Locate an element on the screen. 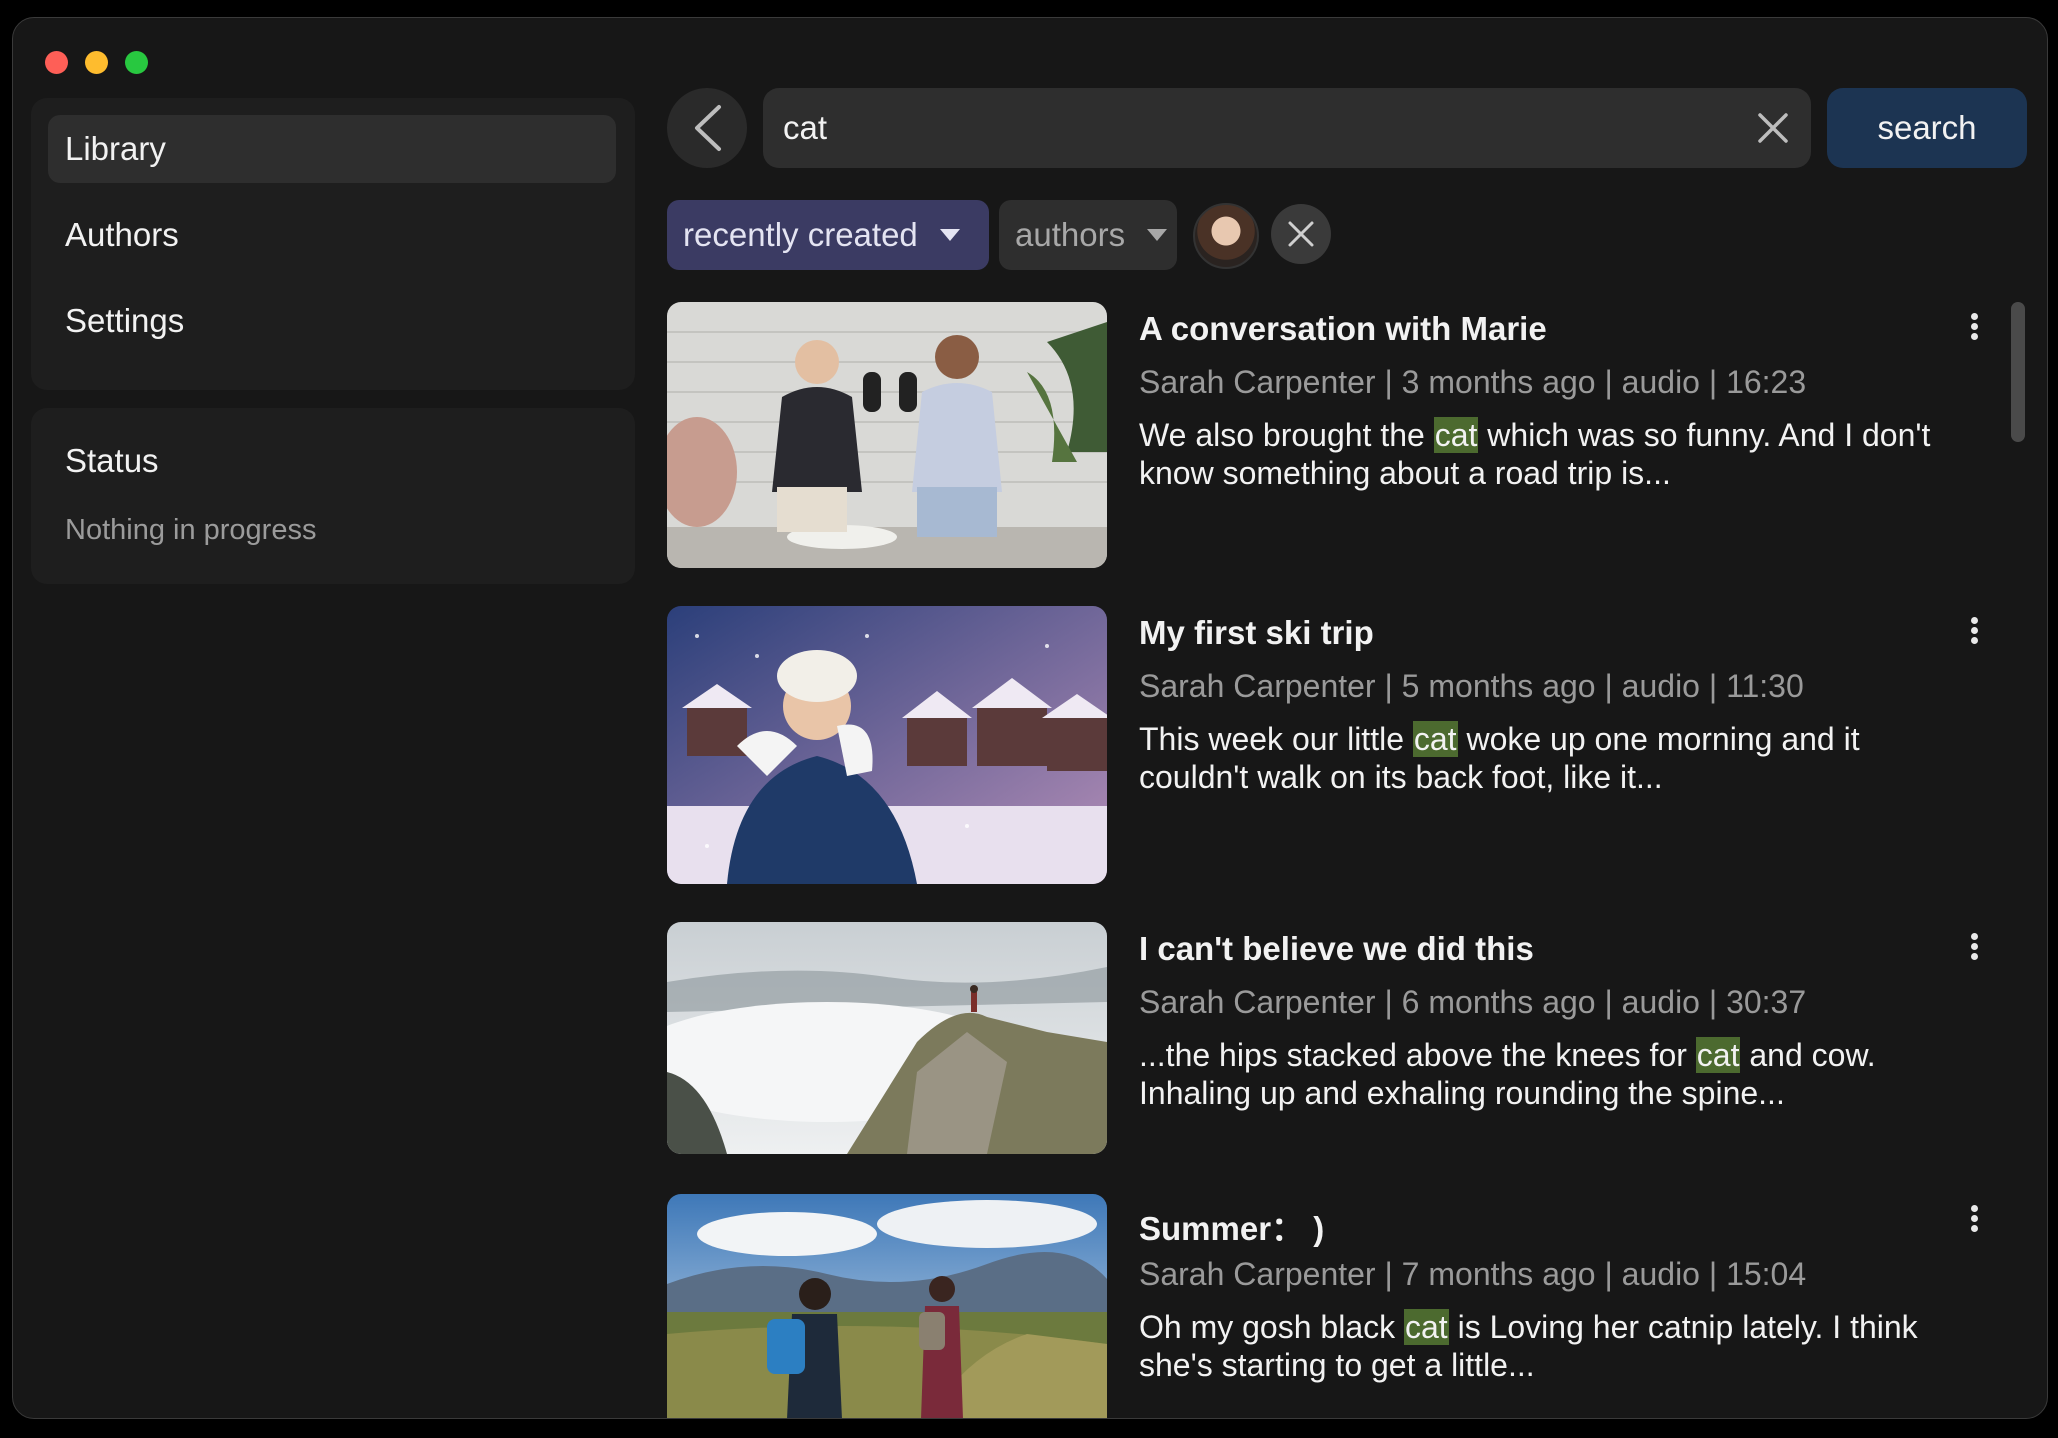 This screenshot has height=1438, width=2058. clear-search-button is located at coordinates (1773, 128).